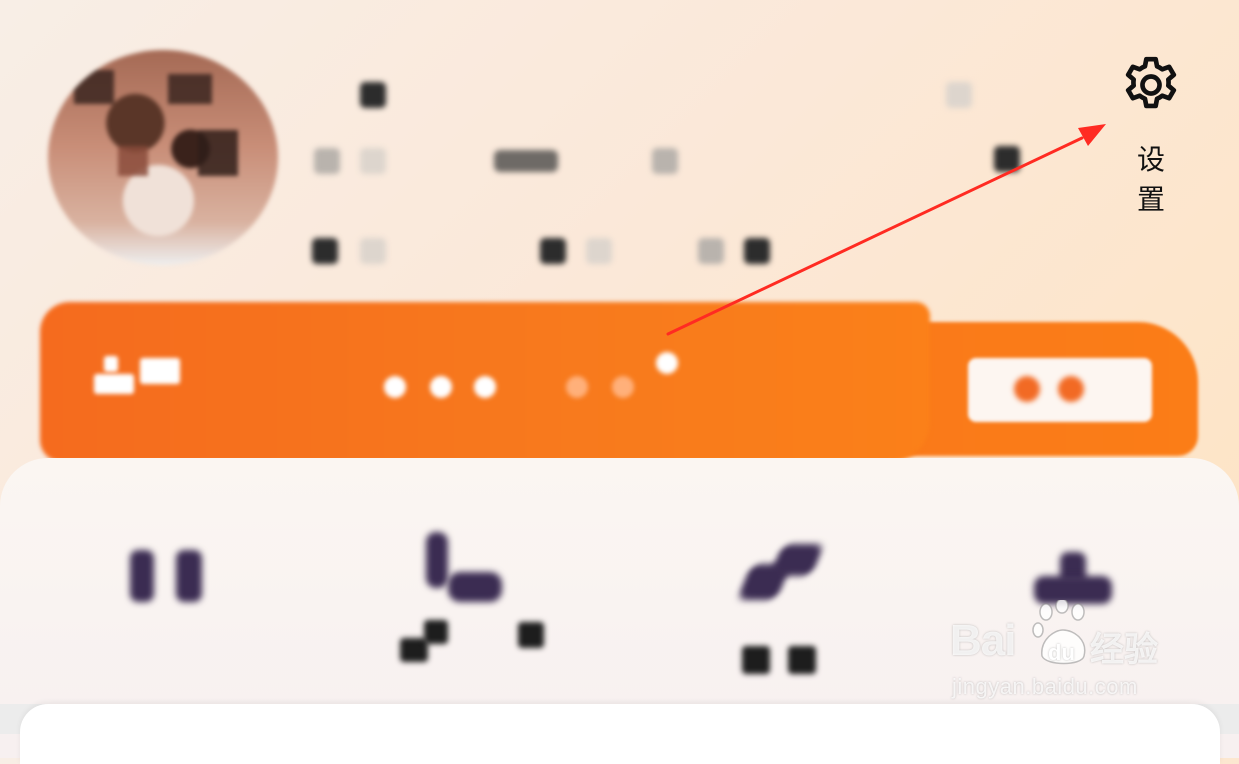  What do you see at coordinates (1151, 82) in the screenshot?
I see `gear-icon` at bounding box center [1151, 82].